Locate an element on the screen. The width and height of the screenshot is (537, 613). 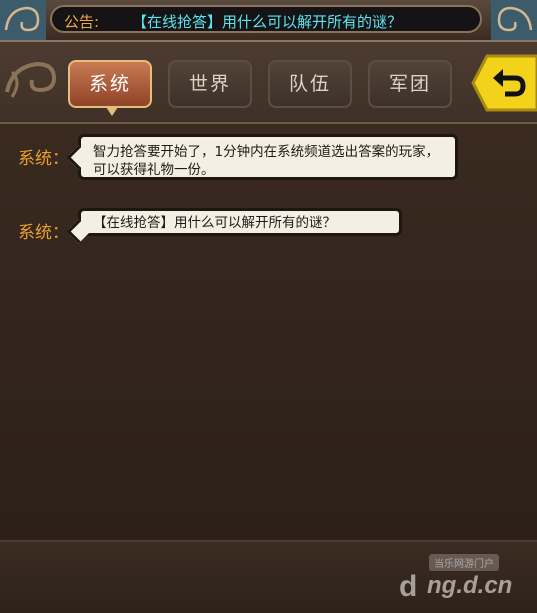
announcement-box: 公告: 【在线抢答】用什么可以解开所有的谜？ is located at coordinates (266, 19).